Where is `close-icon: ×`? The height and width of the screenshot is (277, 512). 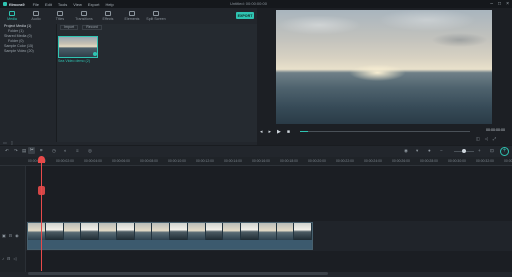
close-icon: × is located at coordinates (507, 4).